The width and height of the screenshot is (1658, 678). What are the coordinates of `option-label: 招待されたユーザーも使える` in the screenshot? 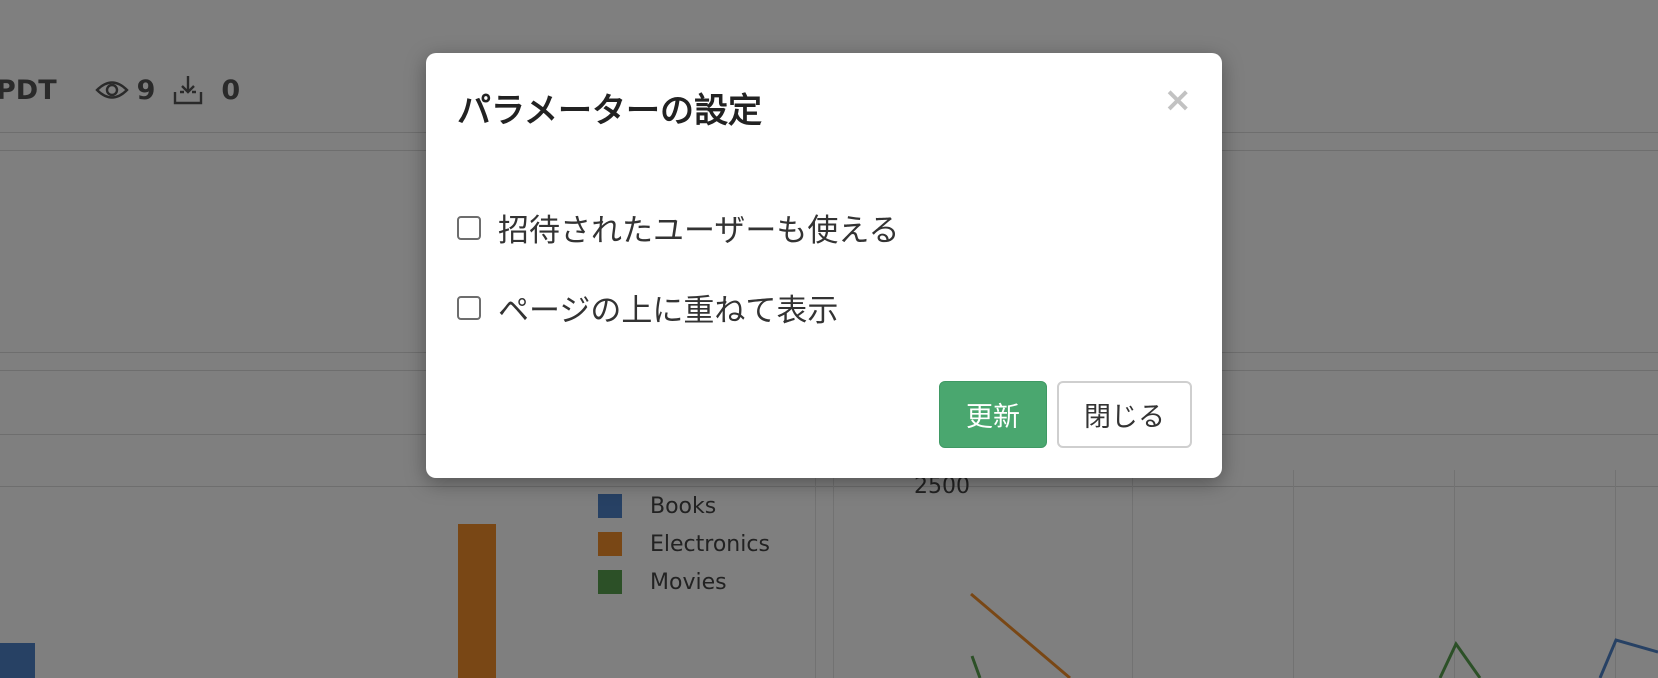 It's located at (699, 231).